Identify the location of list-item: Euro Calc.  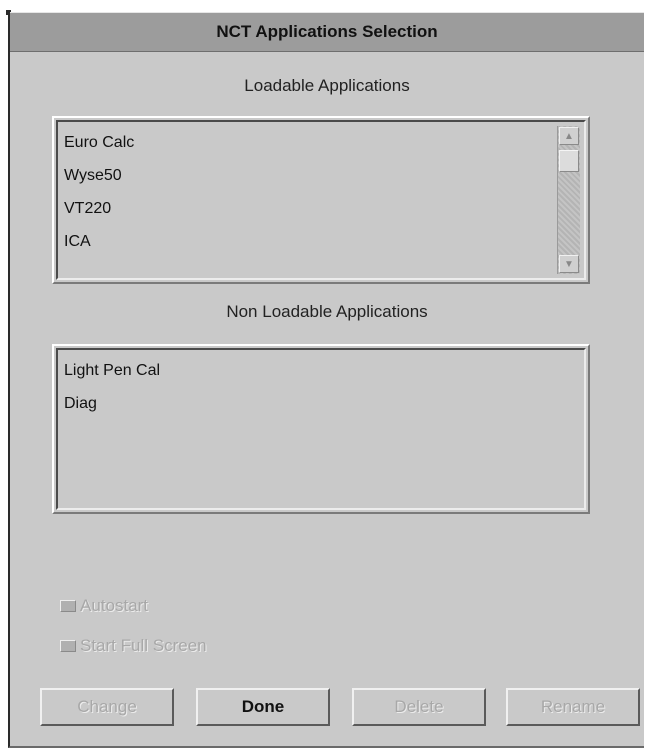
(321, 142).